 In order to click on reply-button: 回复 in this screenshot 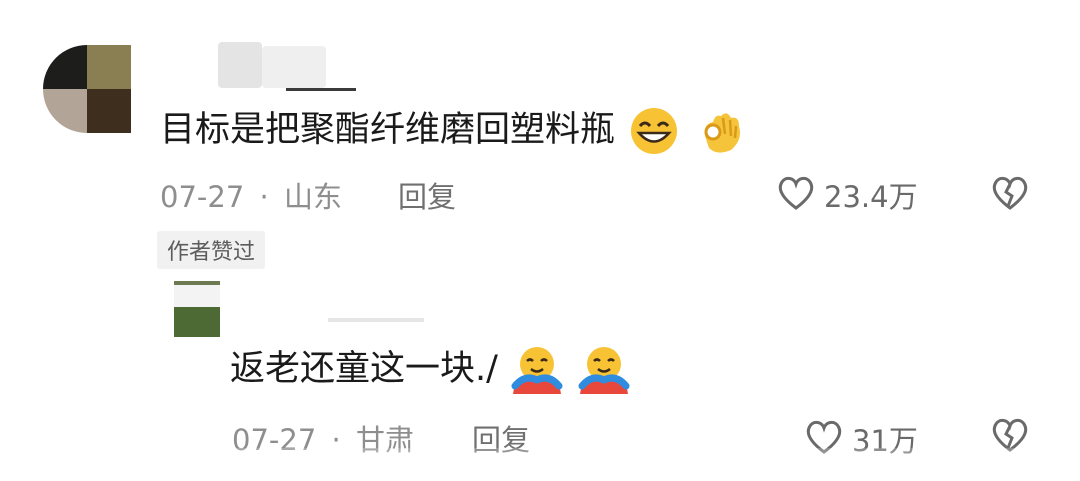, I will do `click(427, 195)`.